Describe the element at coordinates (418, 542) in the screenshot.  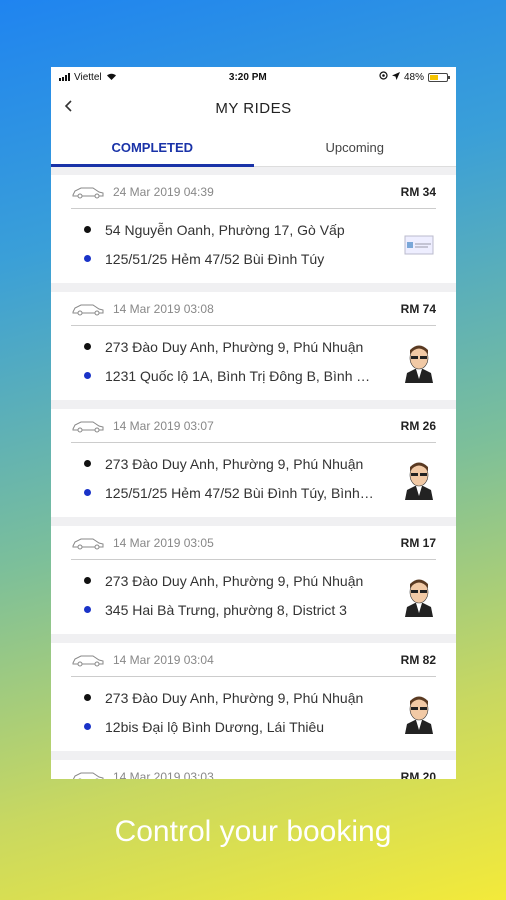
I see `ride-price: RM 17` at that location.